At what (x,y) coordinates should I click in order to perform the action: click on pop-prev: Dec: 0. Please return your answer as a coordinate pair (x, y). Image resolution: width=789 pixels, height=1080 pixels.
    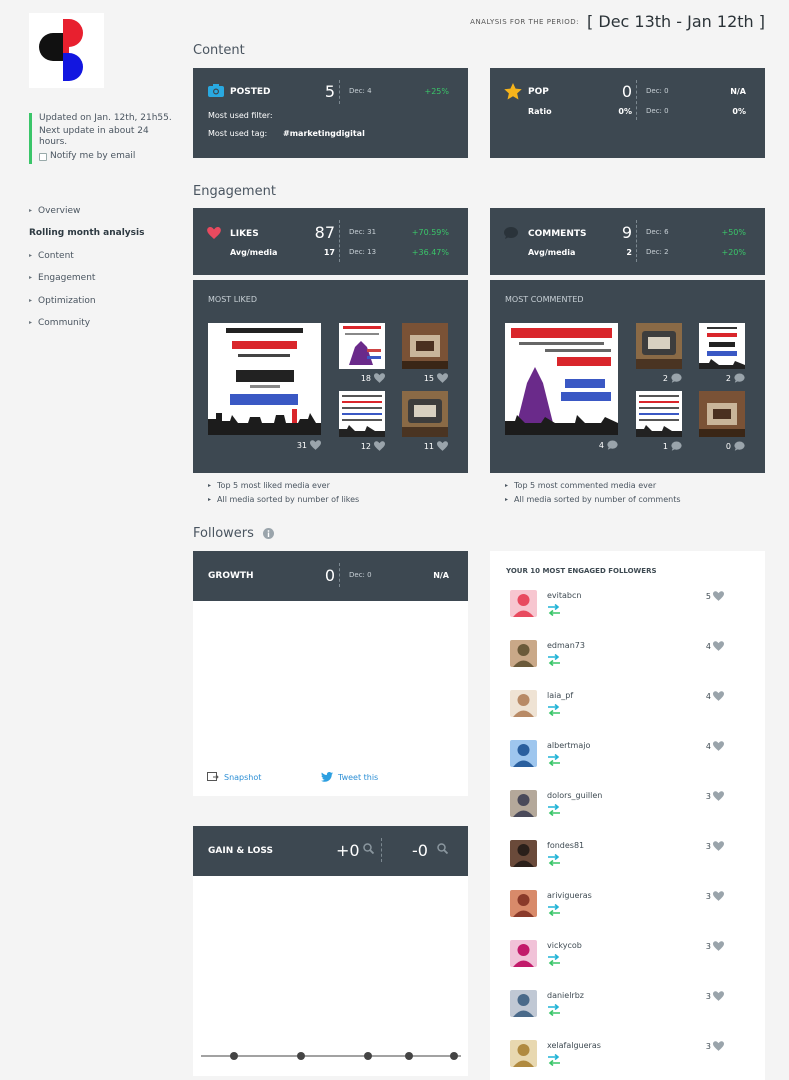
    Looking at the image, I should click on (657, 91).